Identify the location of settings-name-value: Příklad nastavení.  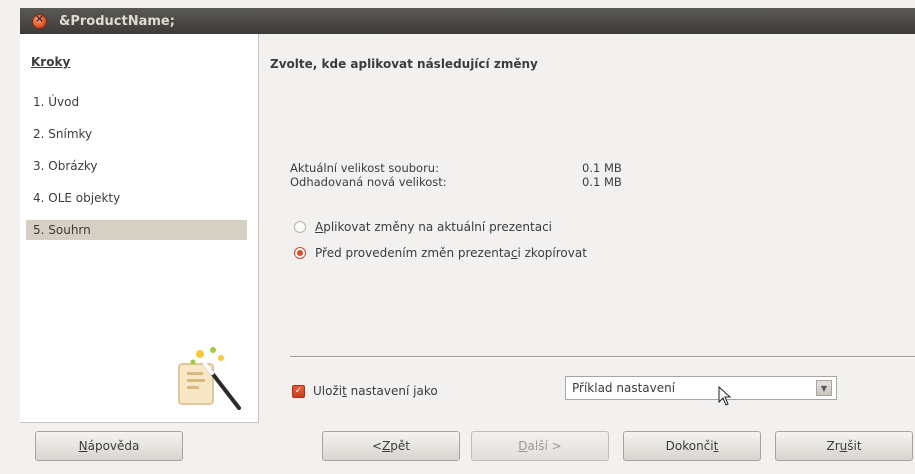
(623, 388).